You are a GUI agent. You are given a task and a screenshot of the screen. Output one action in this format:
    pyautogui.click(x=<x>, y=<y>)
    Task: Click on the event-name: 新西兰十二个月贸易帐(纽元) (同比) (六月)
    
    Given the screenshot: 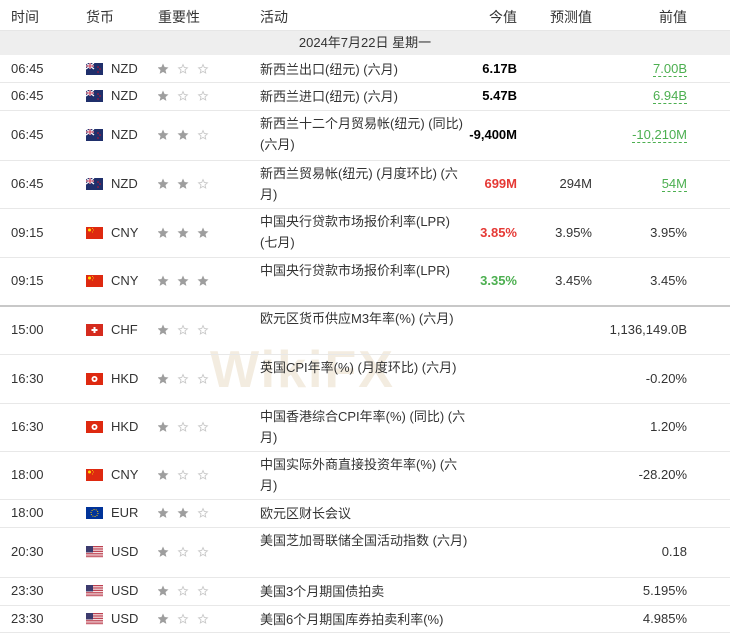 What is the action you would take?
    pyautogui.click(x=365, y=134)
    